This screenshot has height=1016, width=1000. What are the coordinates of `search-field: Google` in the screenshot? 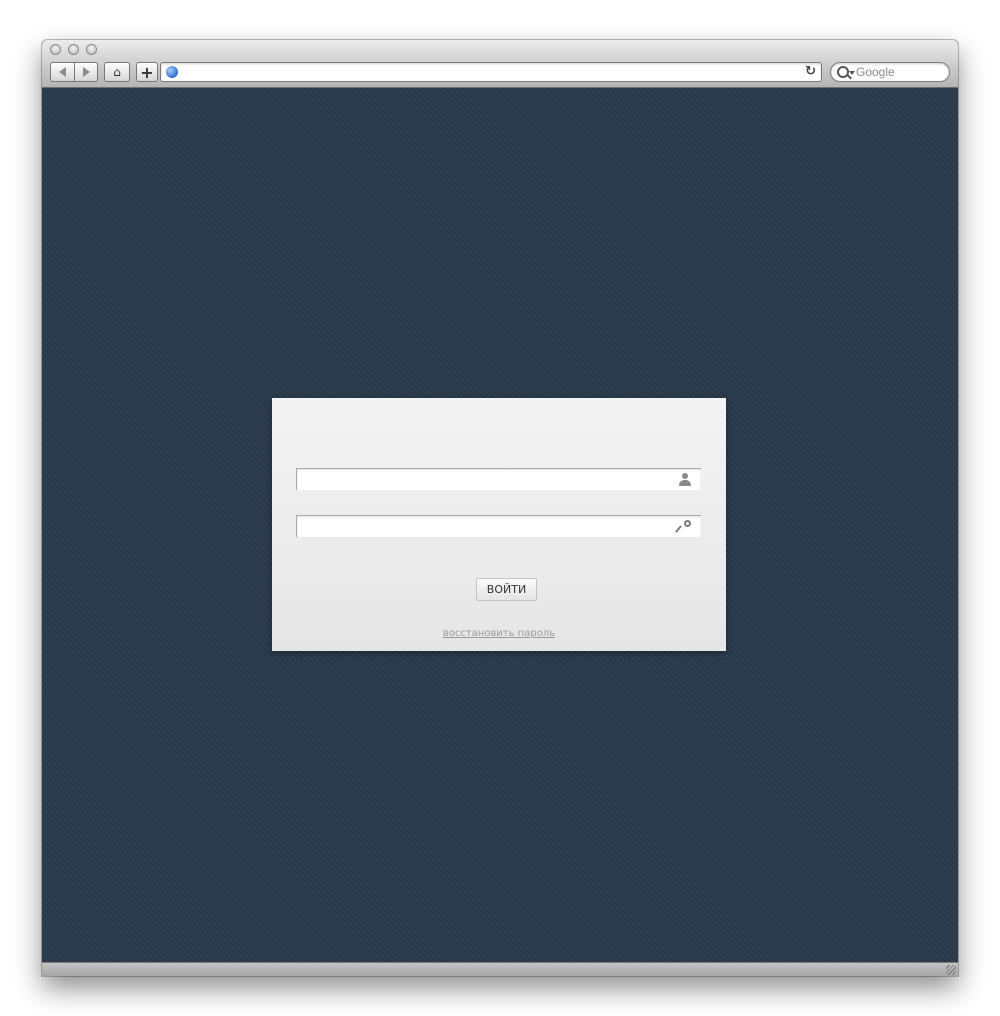 It's located at (890, 72).